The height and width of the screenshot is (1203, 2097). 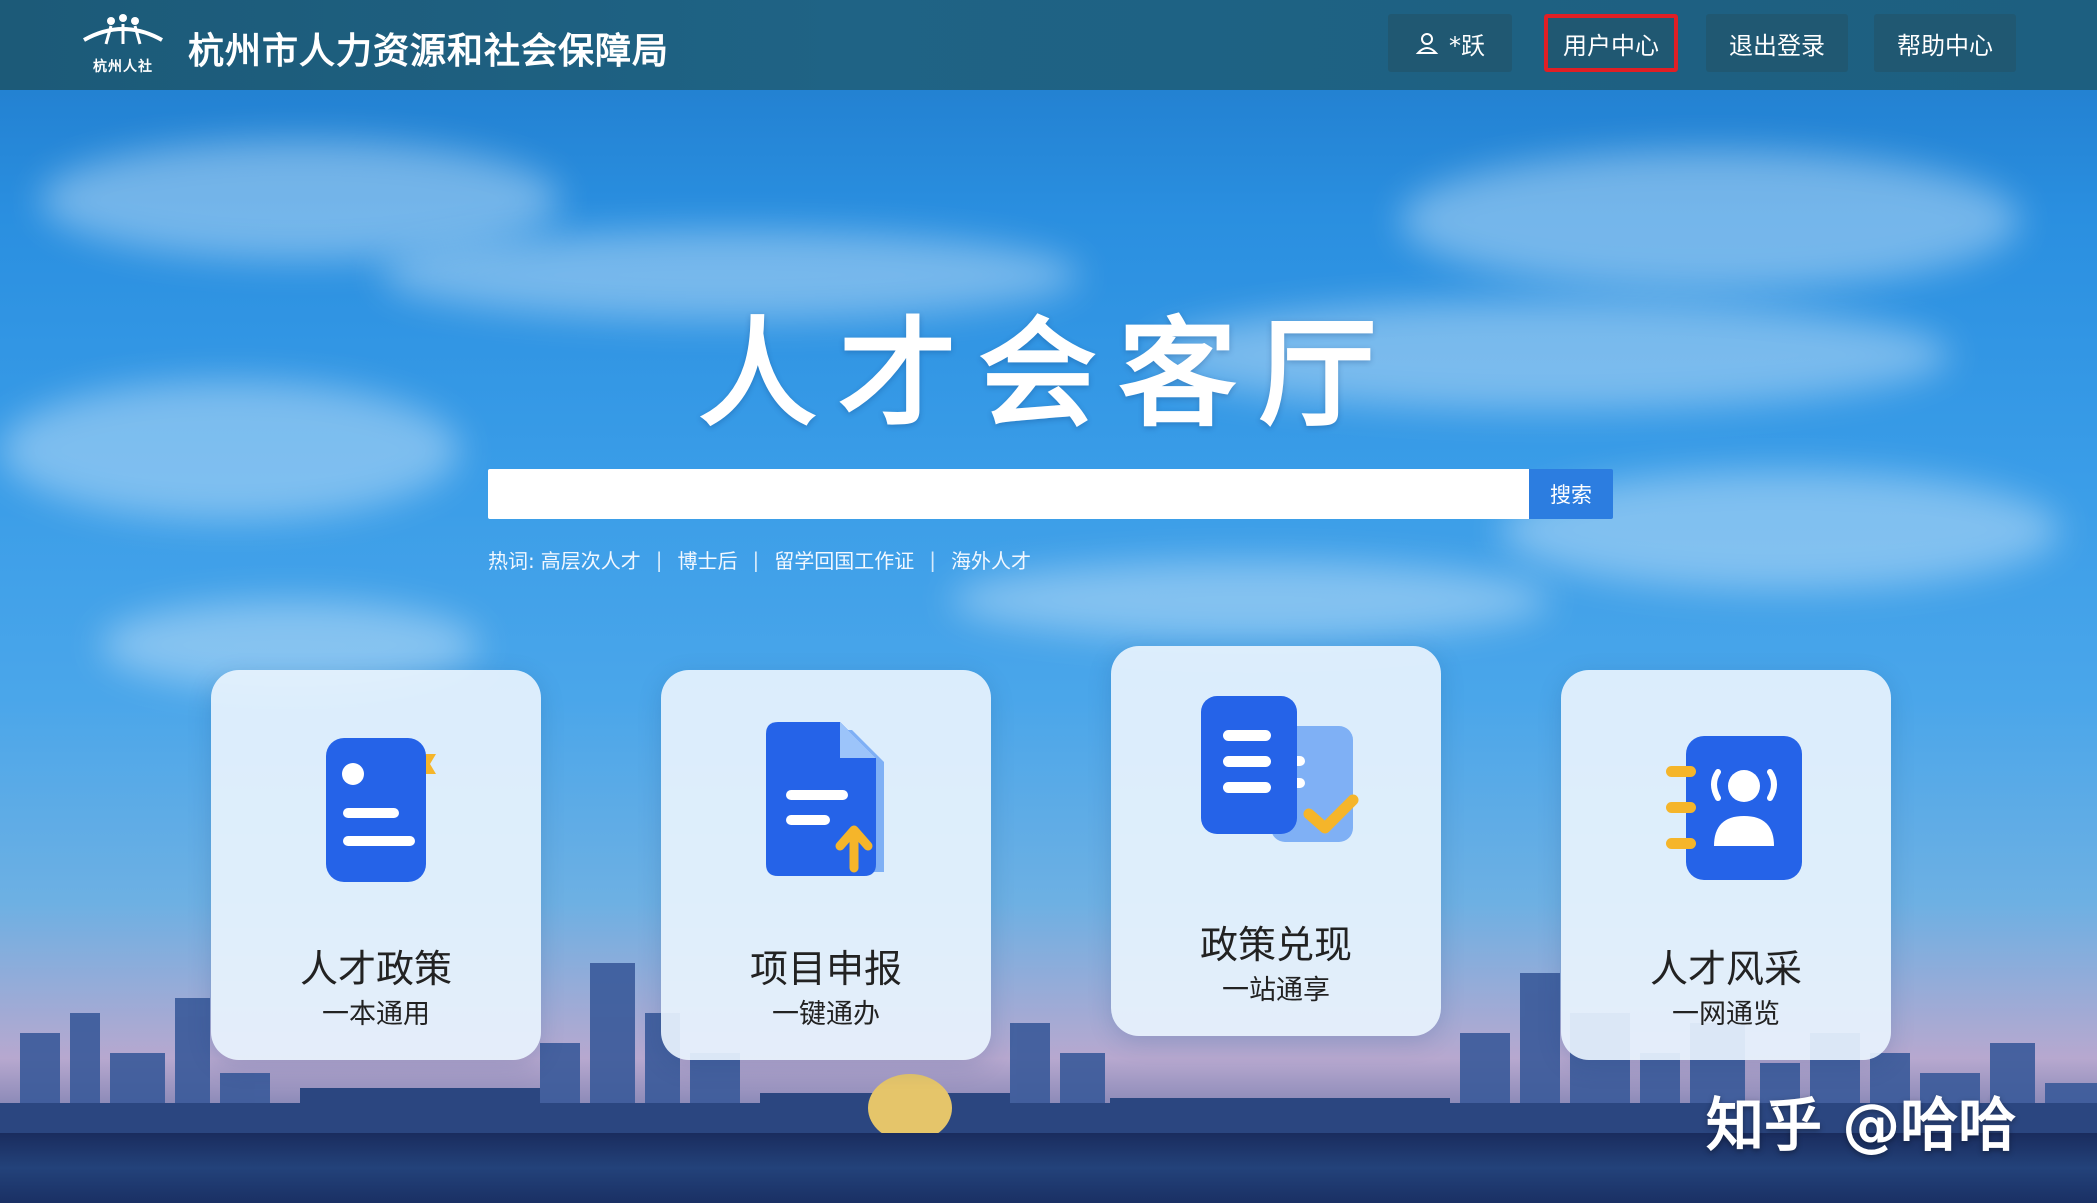 What do you see at coordinates (1726, 1014) in the screenshot?
I see `card-subtitle: 一网通览` at bounding box center [1726, 1014].